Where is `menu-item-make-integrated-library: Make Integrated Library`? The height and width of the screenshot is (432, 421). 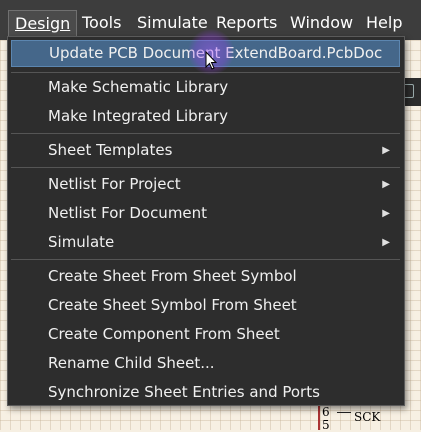
menu-item-make-integrated-library: Make Integrated Library is located at coordinates (205, 116).